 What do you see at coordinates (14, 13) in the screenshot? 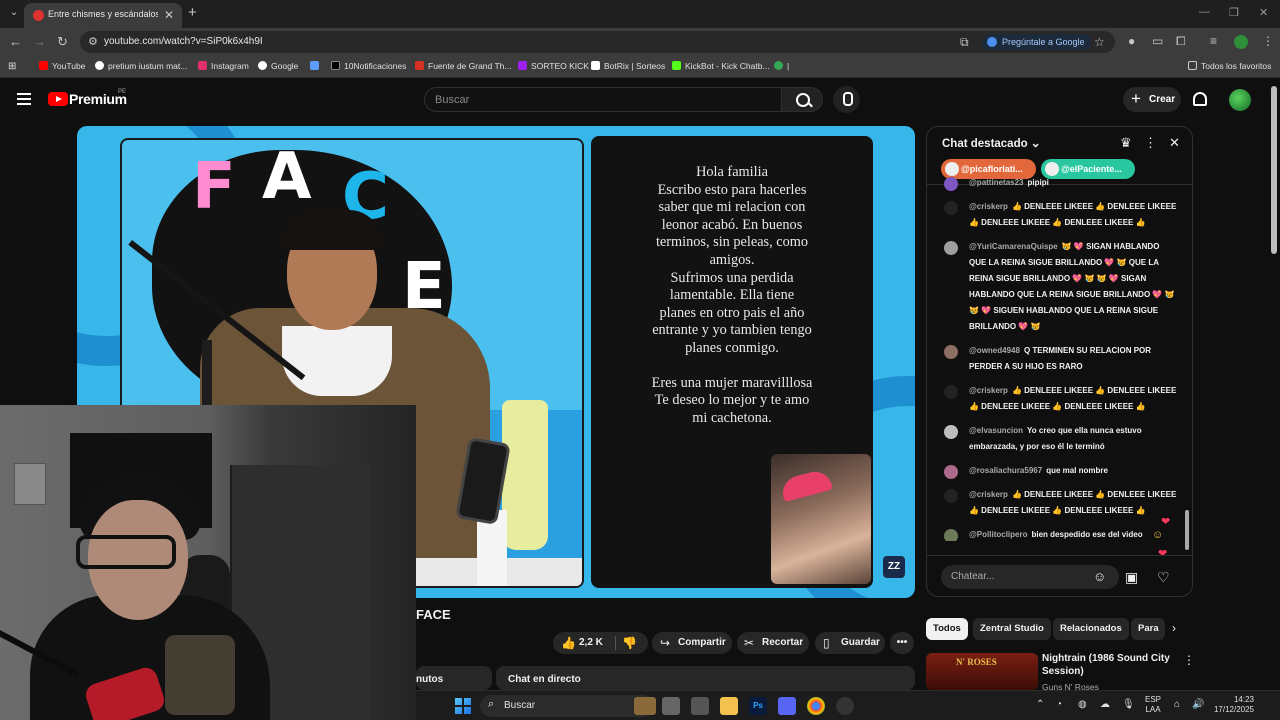
I see `tab-search-icon: ⌄` at bounding box center [14, 13].